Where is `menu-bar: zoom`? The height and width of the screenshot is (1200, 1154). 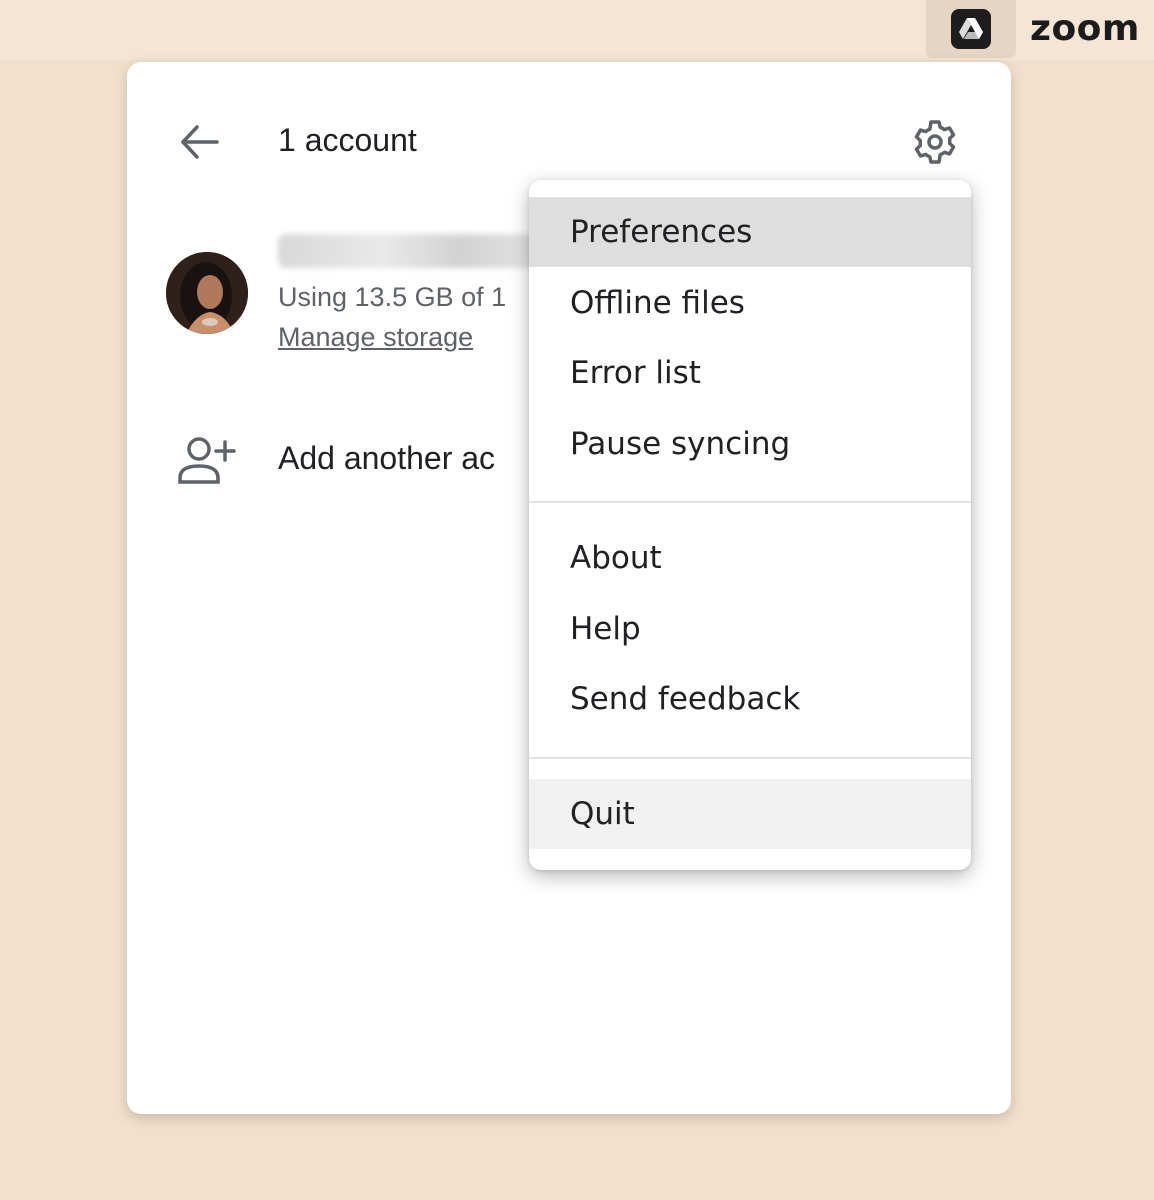
menu-bar: zoom is located at coordinates (577, 30).